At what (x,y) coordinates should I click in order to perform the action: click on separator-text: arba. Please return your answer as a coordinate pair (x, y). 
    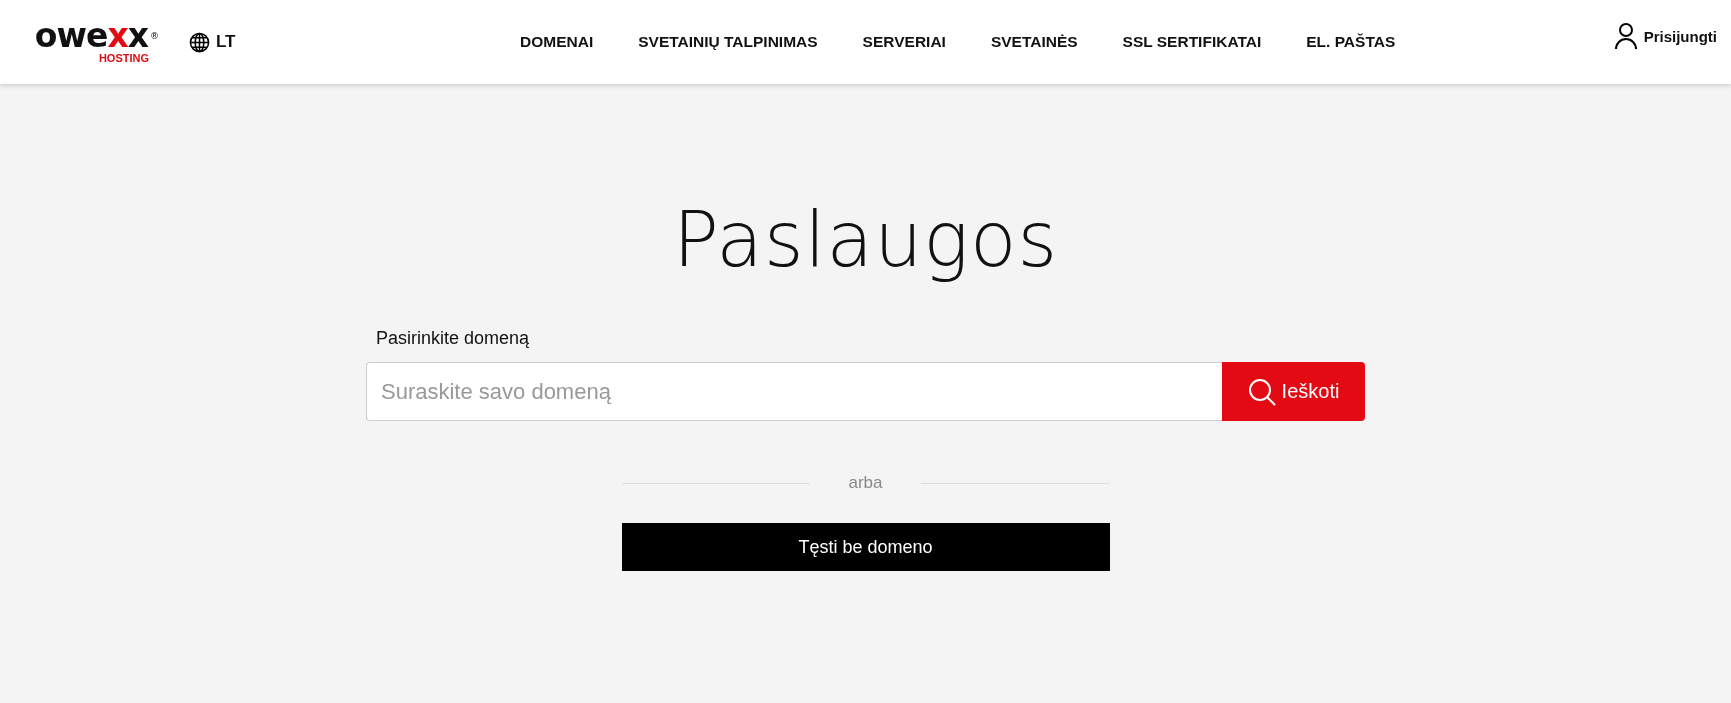
    Looking at the image, I should click on (865, 483).